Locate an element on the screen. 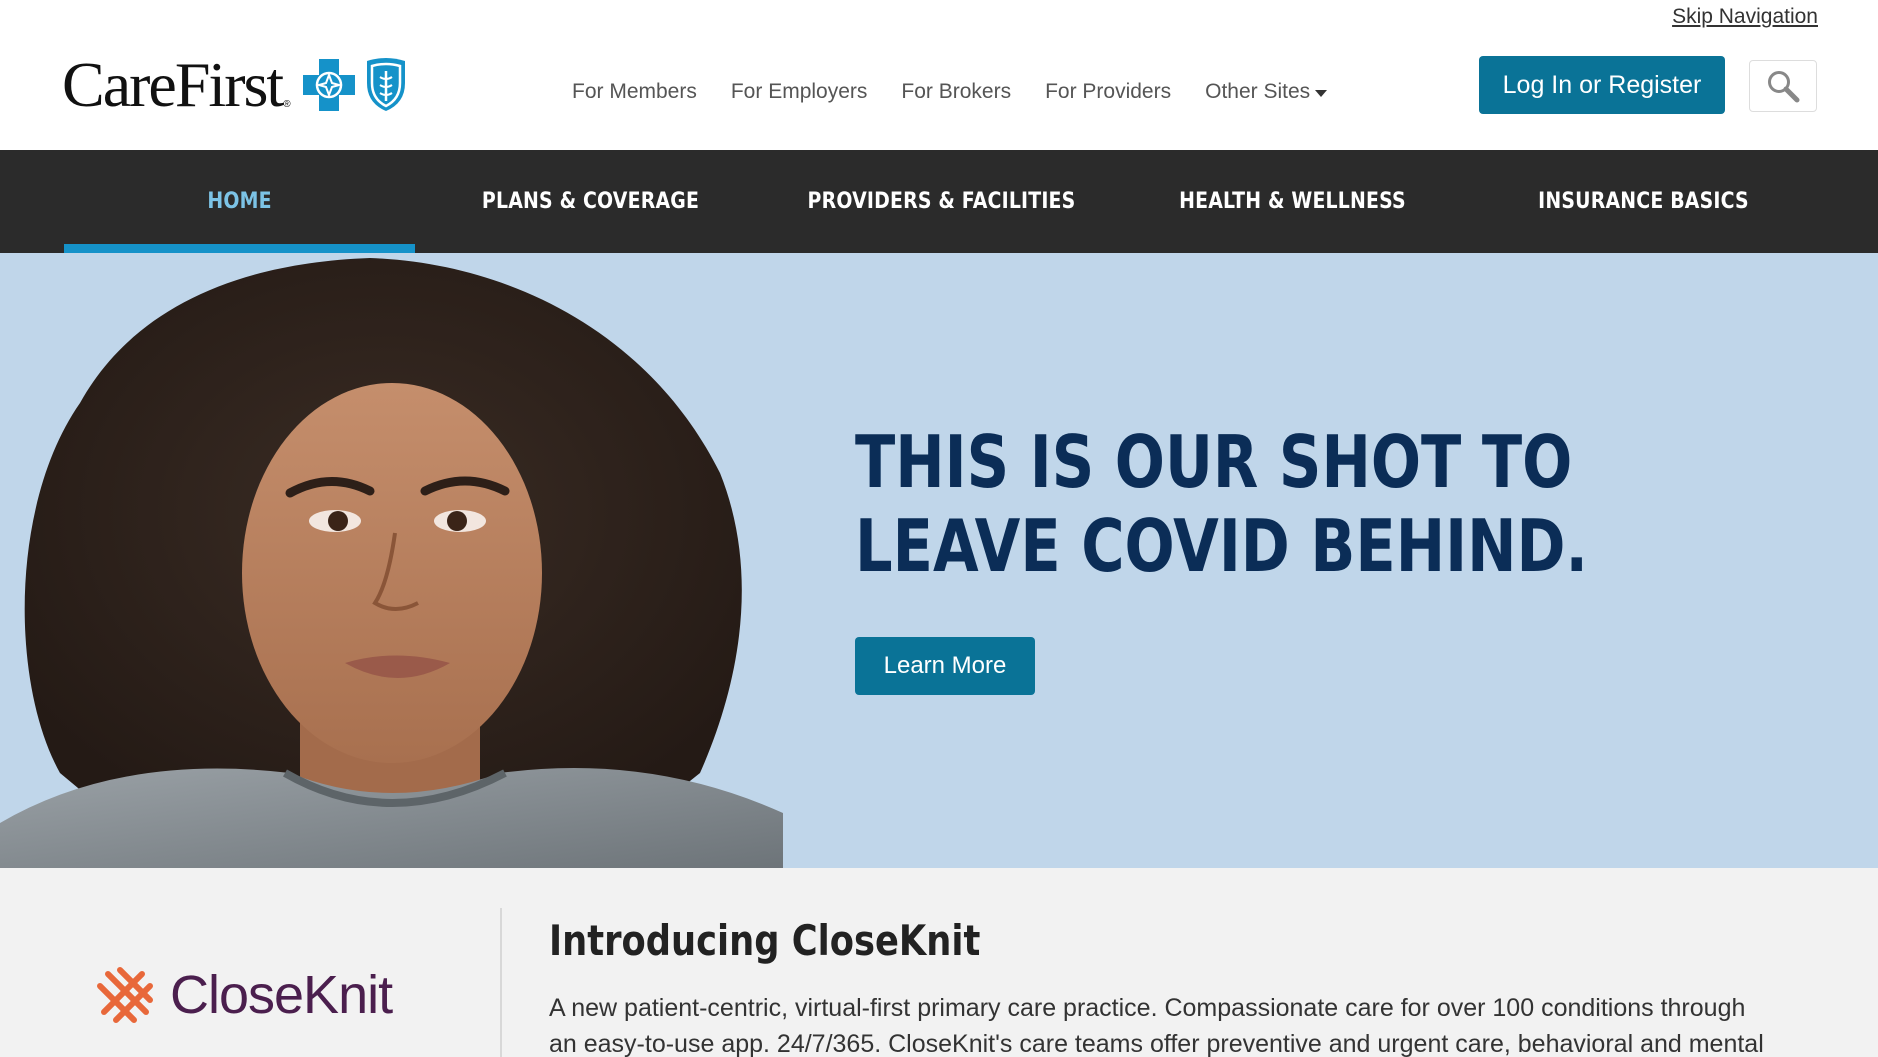  nav-health-wellness: HEALTH & WELLNESS is located at coordinates (1293, 201).